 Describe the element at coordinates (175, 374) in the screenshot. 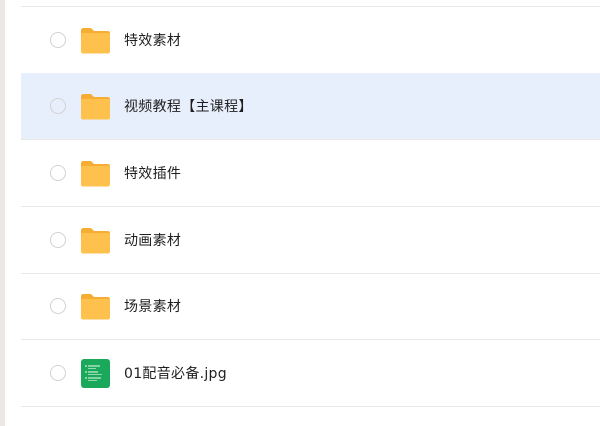

I see `item-name: 01配音必备.jpg` at that location.